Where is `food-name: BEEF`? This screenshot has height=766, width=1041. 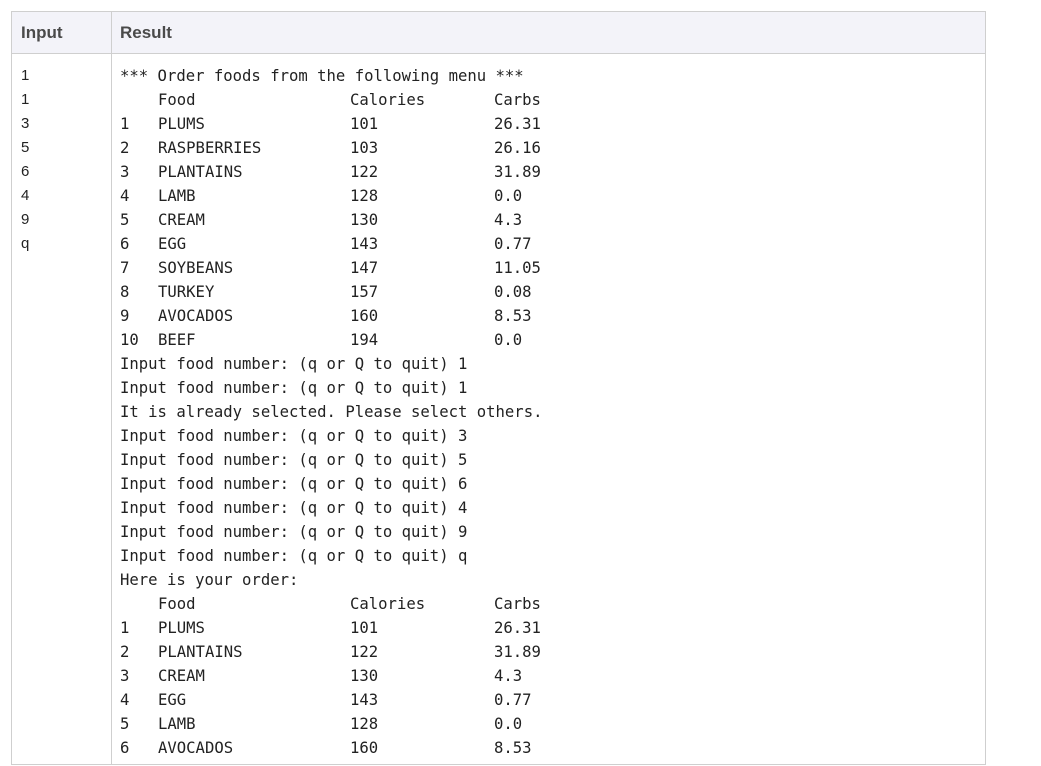
food-name: BEEF is located at coordinates (177, 340).